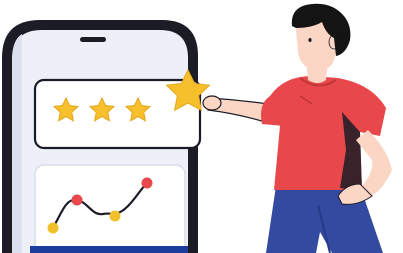 Image resolution: width=403 pixels, height=253 pixels. Describe the element at coordinates (109, 249) in the screenshot. I see `accent-bar` at that location.